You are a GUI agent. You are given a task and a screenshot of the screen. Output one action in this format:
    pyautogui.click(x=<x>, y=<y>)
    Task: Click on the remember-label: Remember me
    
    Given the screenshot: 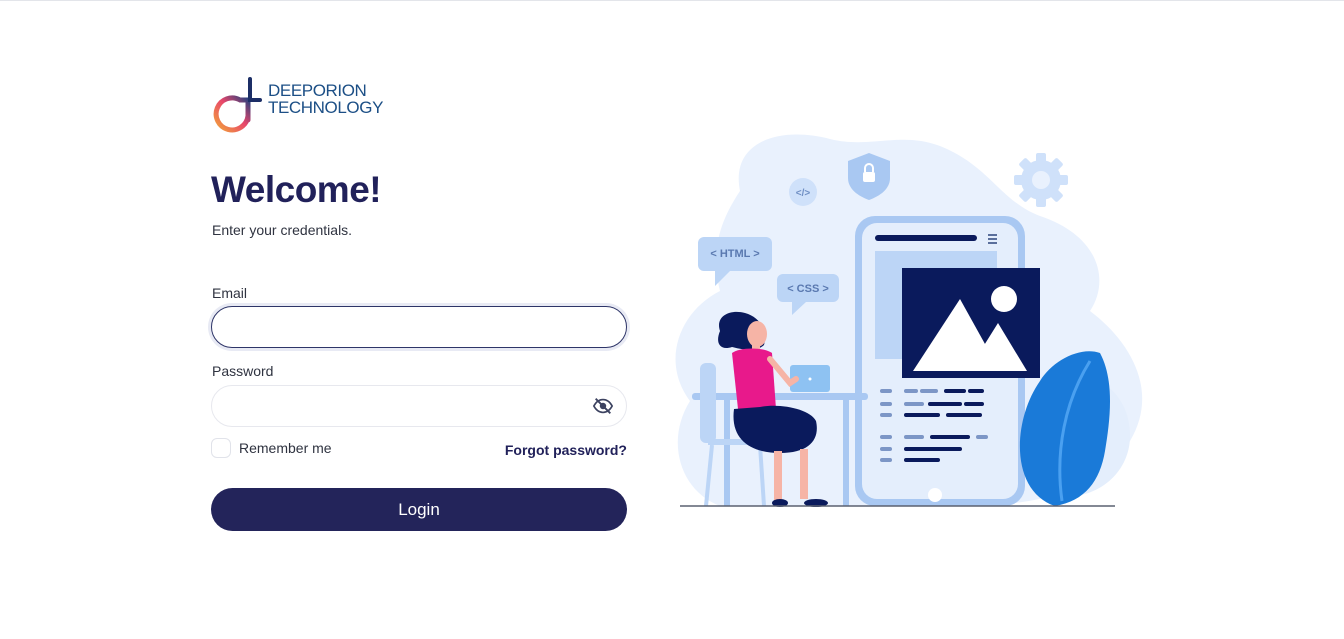 What is the action you would take?
    pyautogui.click(x=285, y=448)
    